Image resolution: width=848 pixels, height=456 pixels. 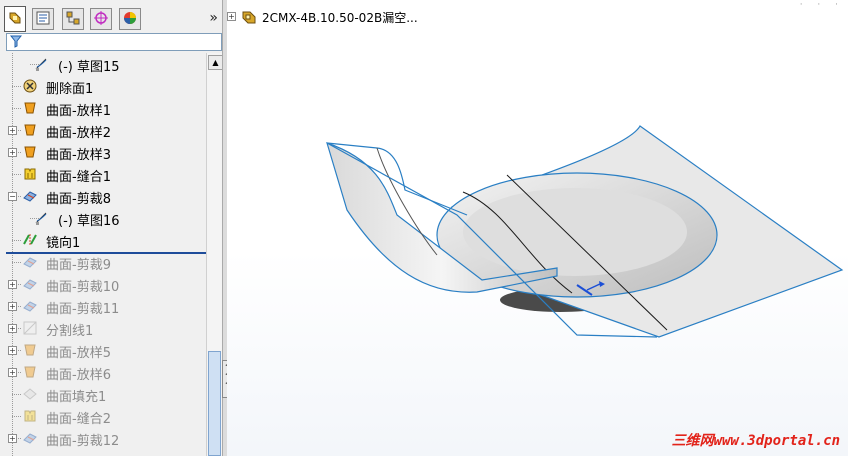 I want to click on tree-item-label: 曲面-放样3, so click(x=78, y=155).